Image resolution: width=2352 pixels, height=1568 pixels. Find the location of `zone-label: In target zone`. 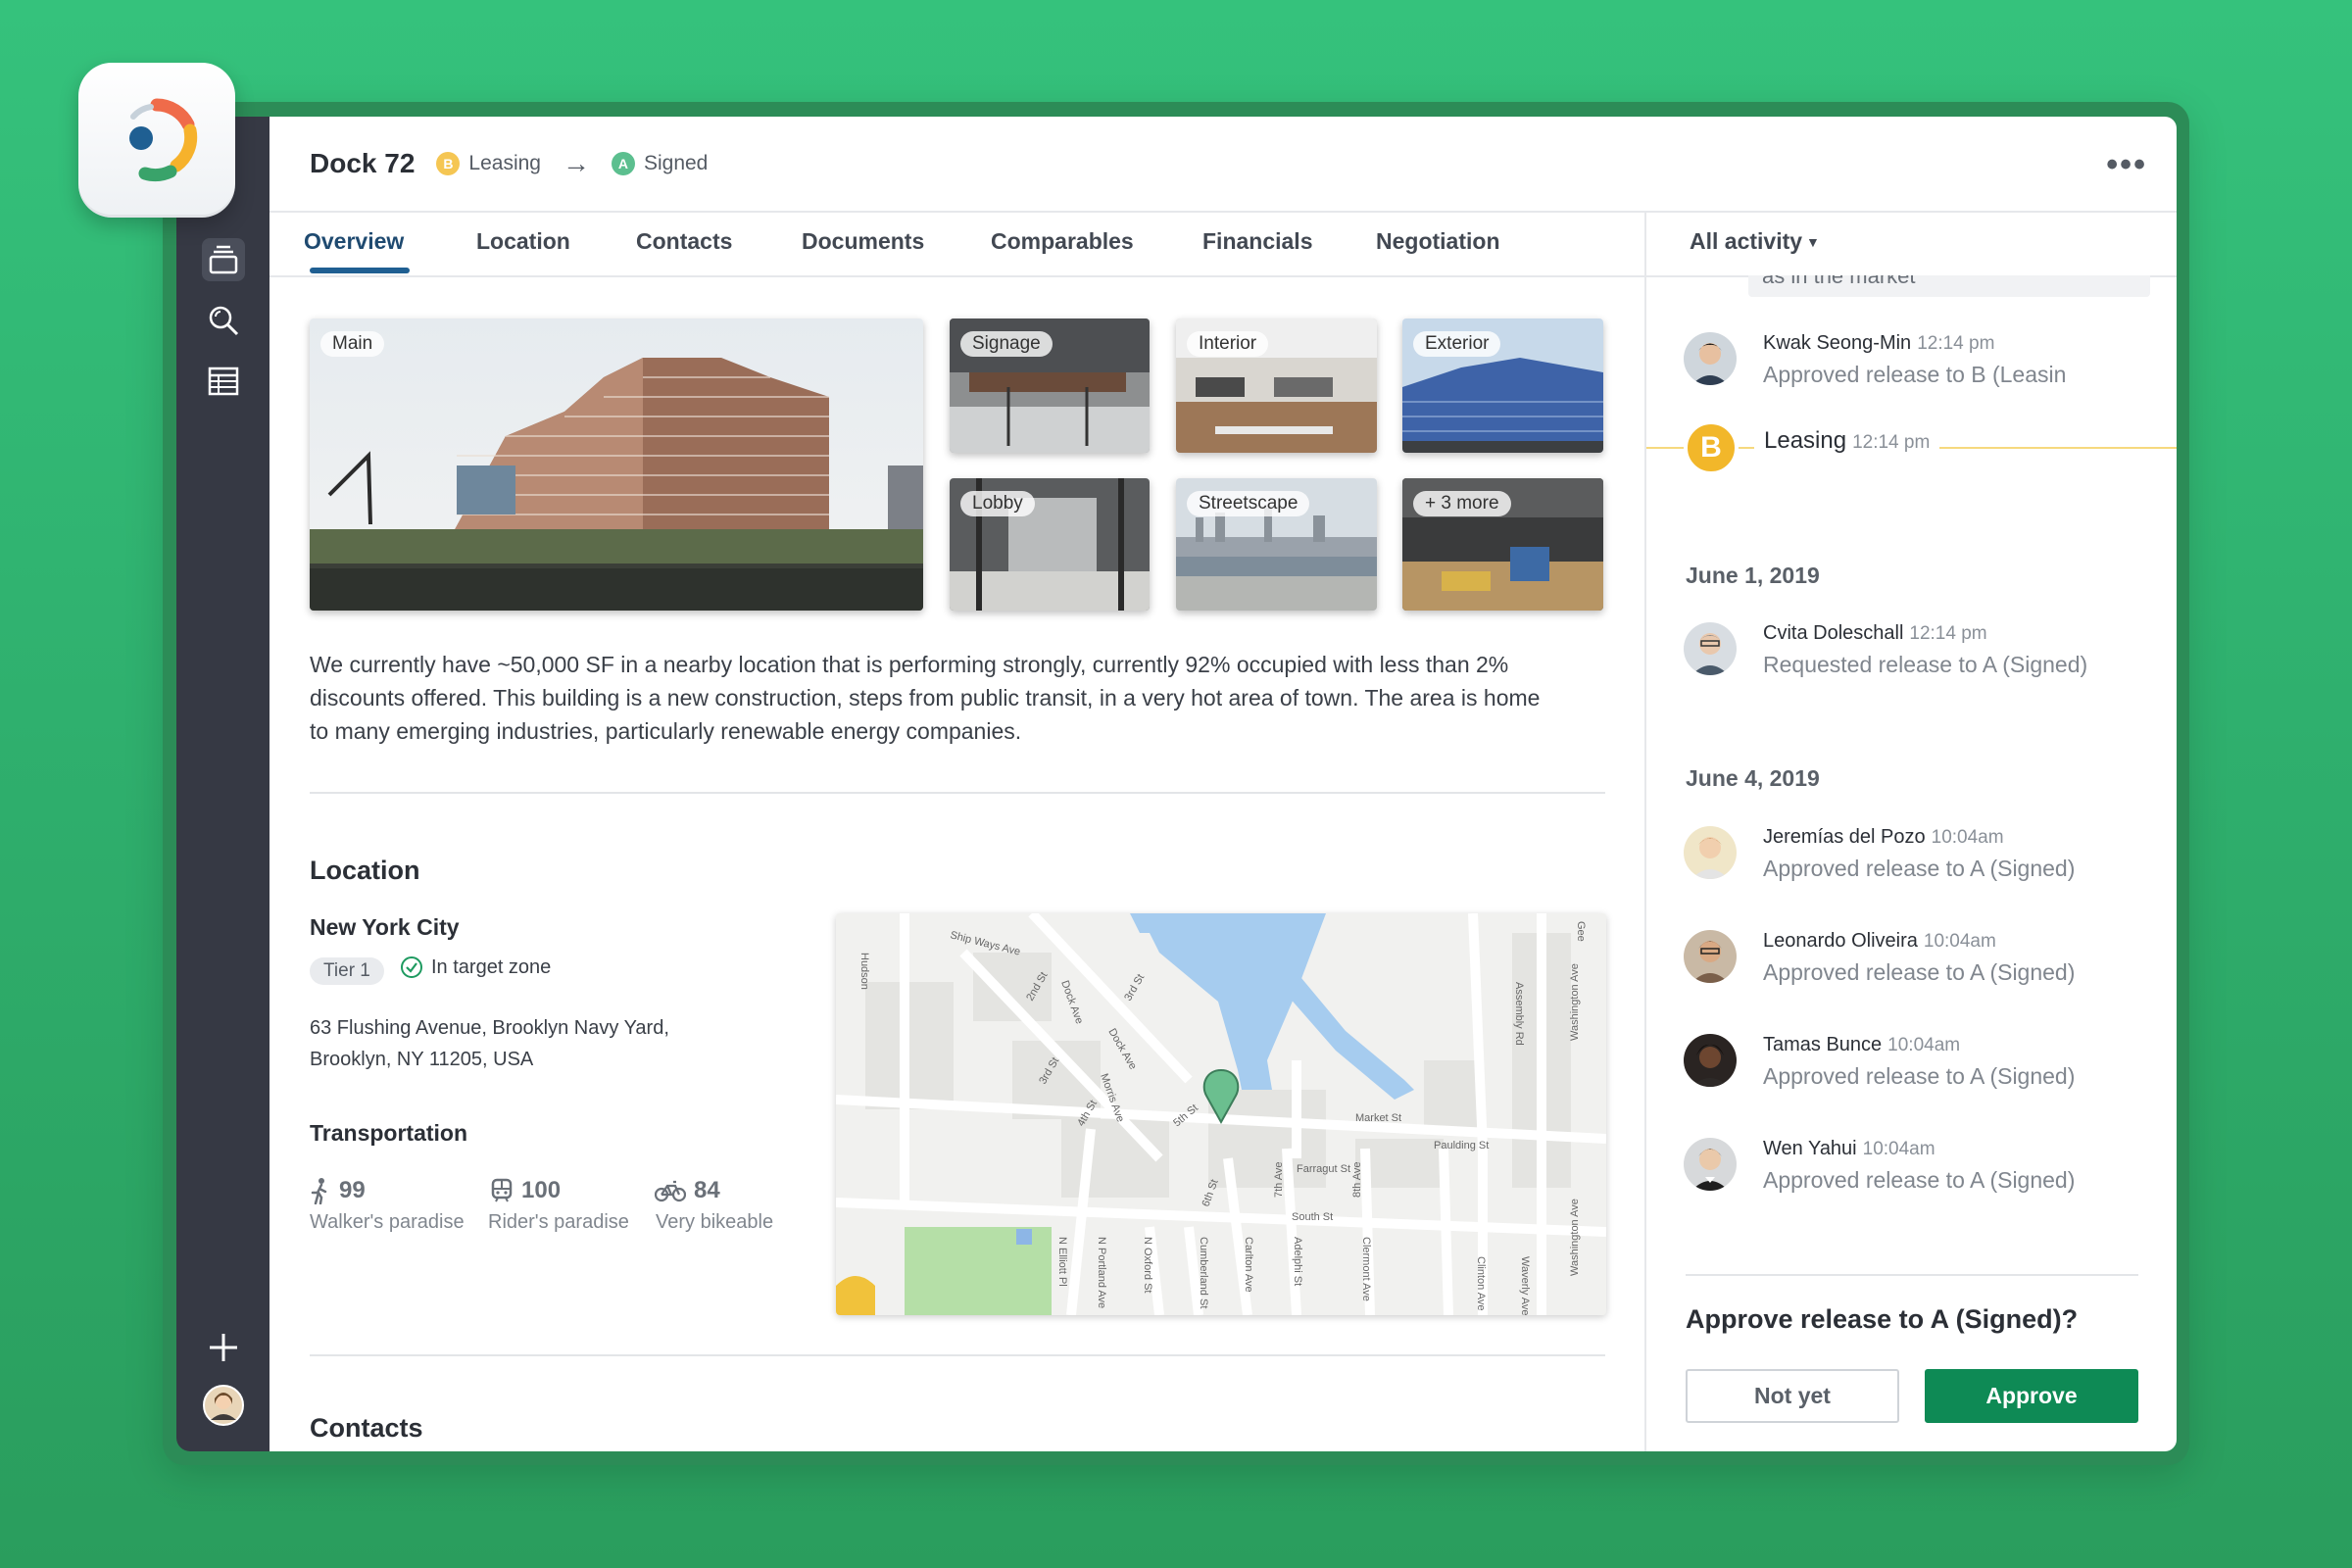

zone-label: In target zone is located at coordinates (491, 967).